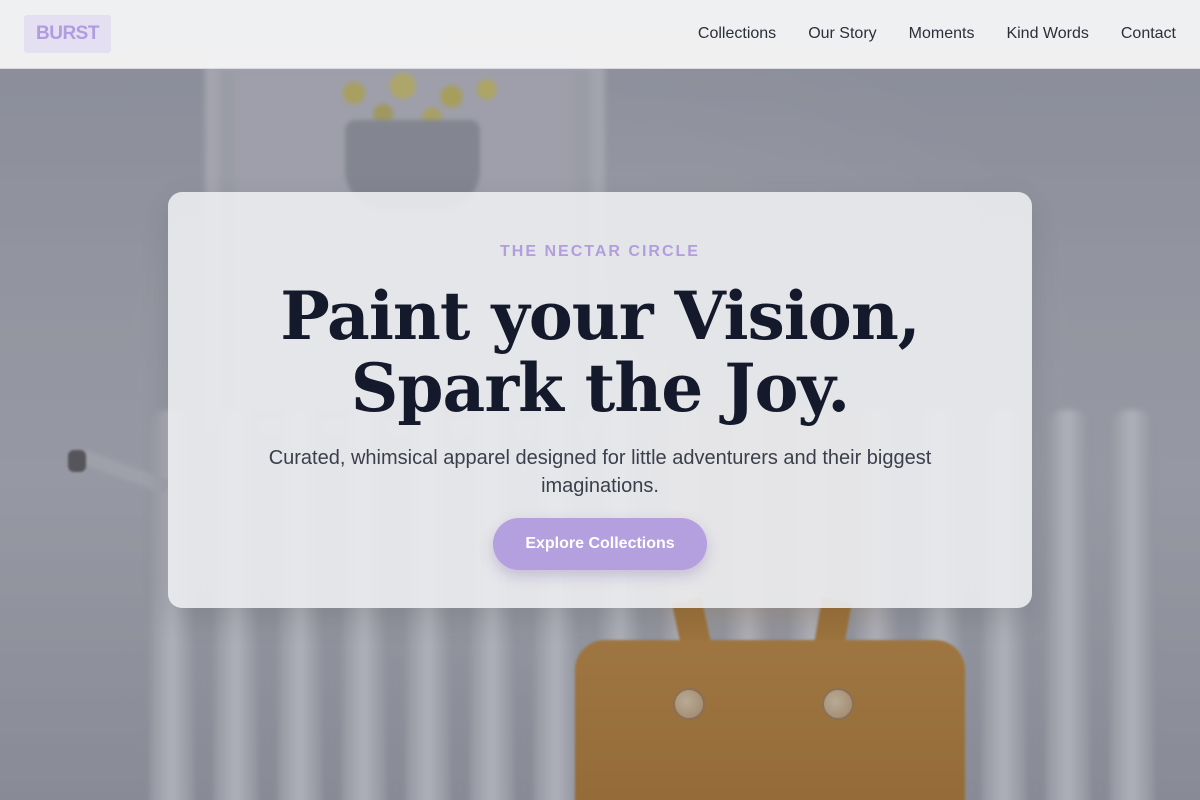 This screenshot has height=800, width=1200. Describe the element at coordinates (600, 316) in the screenshot. I see `hero-headline-line-1: Paint your Vision,` at that location.